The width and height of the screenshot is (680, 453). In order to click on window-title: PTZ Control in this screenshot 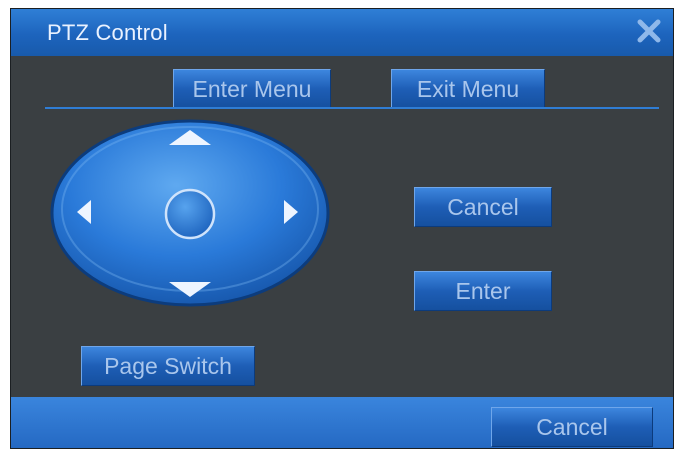, I will do `click(107, 32)`.